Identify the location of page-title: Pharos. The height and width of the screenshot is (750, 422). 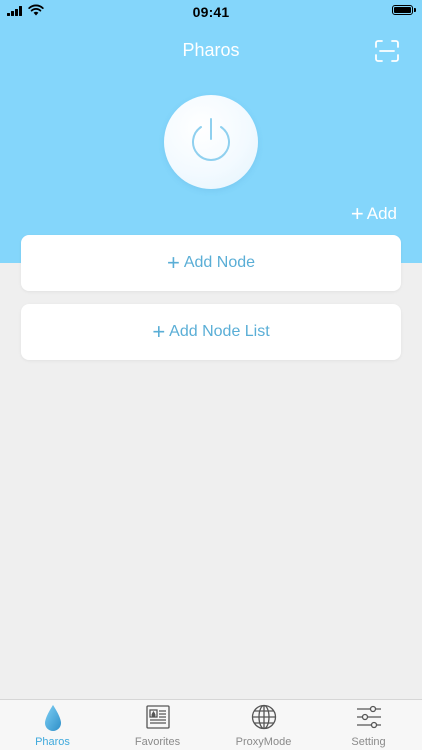
(211, 50).